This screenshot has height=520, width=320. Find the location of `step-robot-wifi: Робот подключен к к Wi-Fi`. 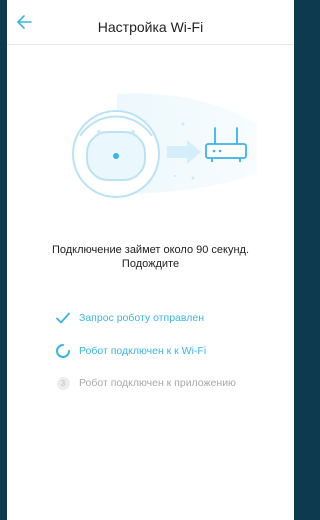

step-robot-wifi: Робот подключен к к Wi-Fi is located at coordinates (130, 351).